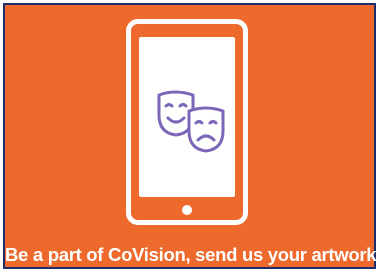 Image resolution: width=379 pixels, height=272 pixels. I want to click on phone-screen, so click(187, 117).